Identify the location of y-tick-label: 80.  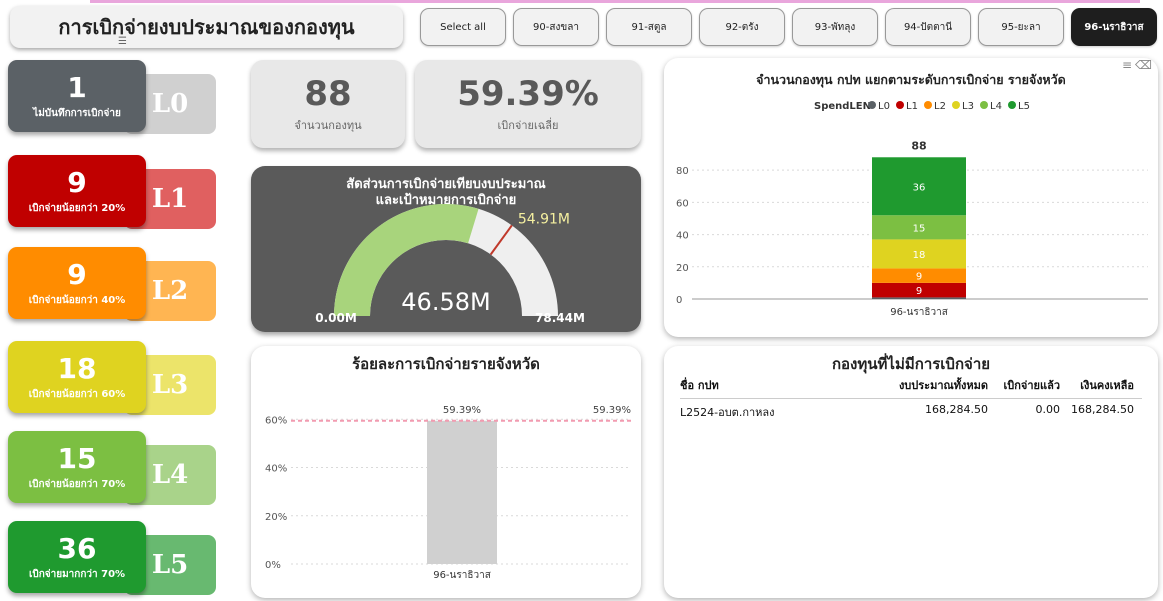
(682, 171).